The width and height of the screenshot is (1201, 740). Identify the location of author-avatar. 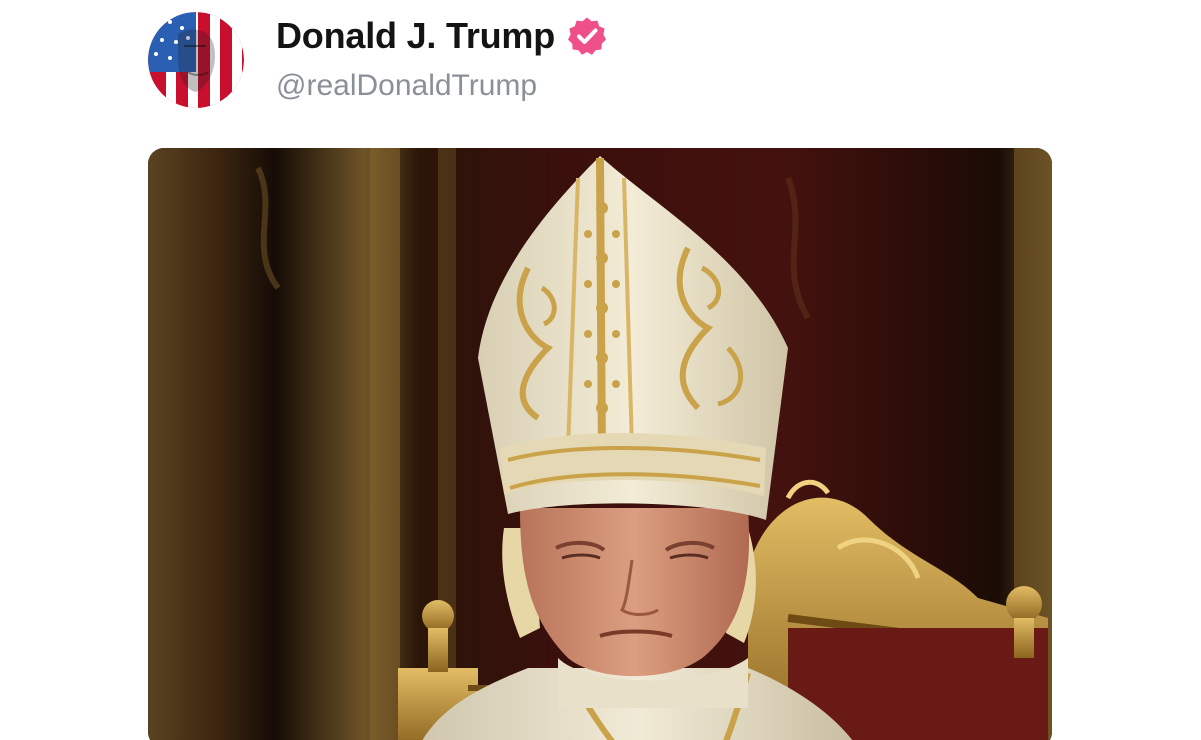
(196, 60).